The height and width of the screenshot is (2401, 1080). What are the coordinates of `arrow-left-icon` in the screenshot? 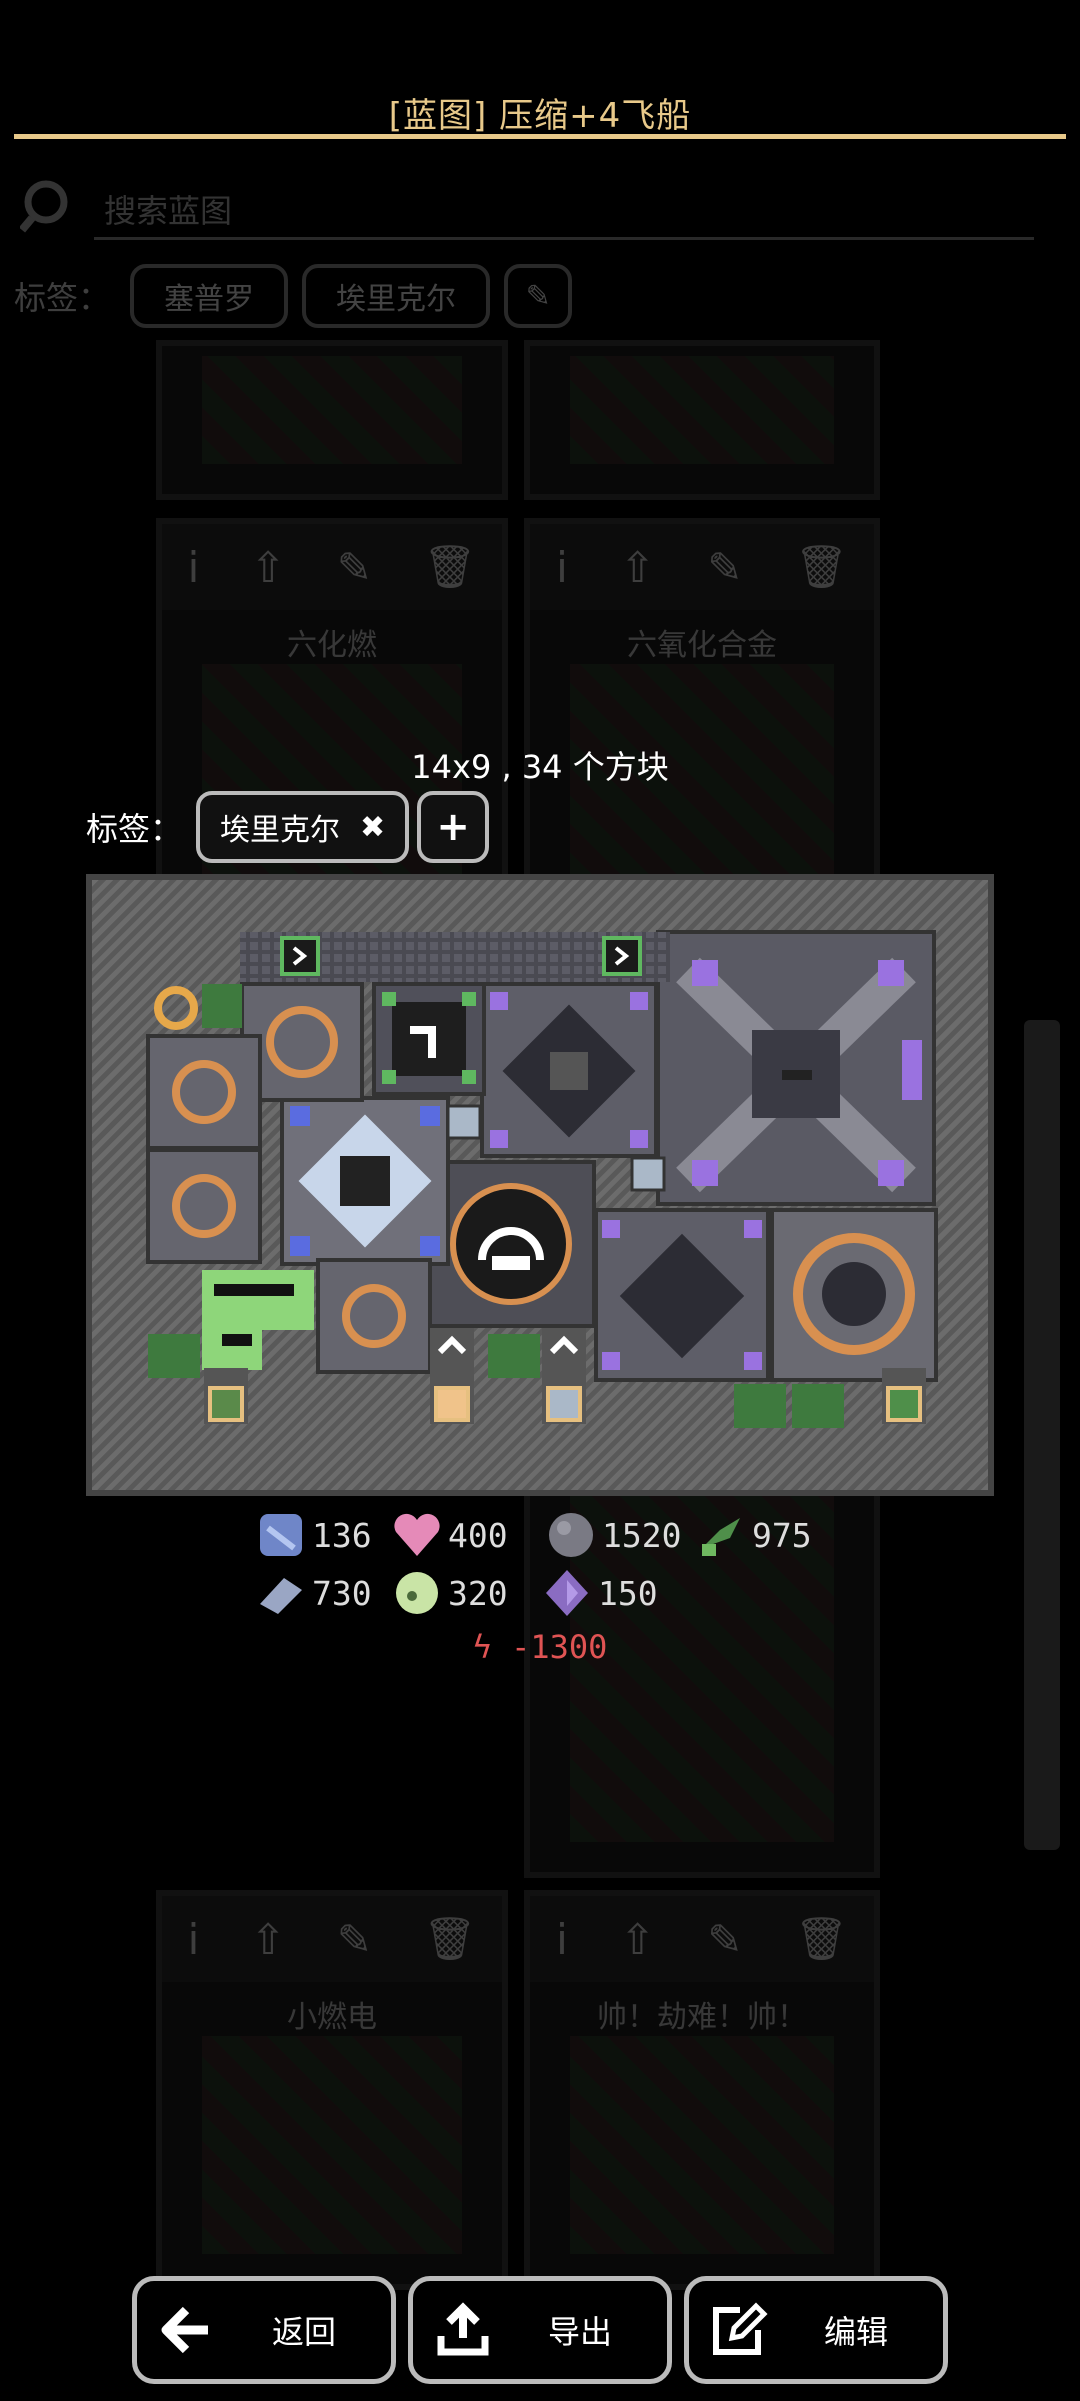 It's located at (187, 2330).